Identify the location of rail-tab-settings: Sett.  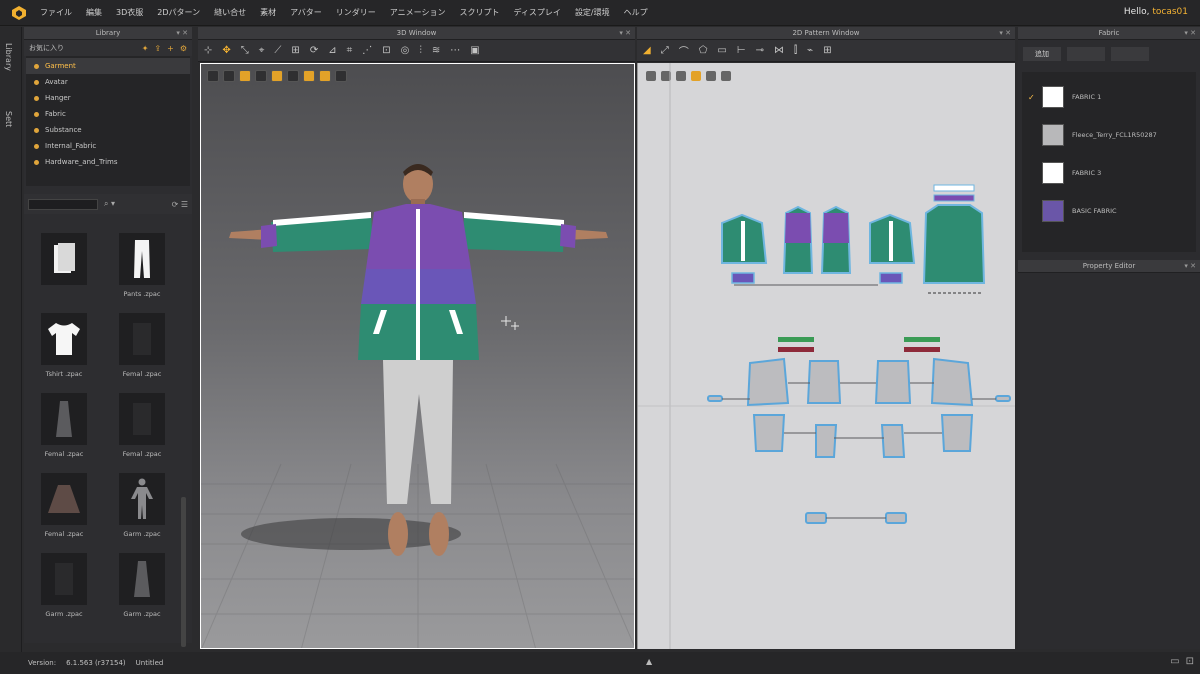
(8, 119).